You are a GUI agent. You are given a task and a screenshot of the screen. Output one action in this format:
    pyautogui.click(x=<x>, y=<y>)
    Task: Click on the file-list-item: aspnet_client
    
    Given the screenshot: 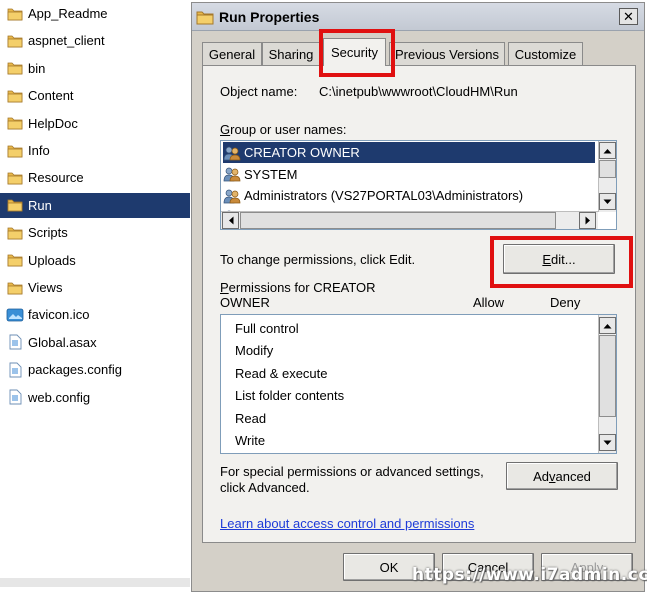 What is the action you would take?
    pyautogui.click(x=95, y=40)
    